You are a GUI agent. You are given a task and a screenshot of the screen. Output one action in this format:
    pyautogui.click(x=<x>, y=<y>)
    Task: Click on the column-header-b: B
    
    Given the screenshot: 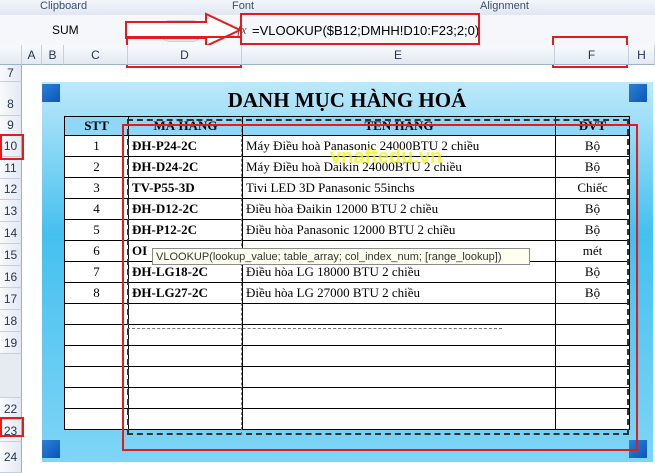 What is the action you would take?
    pyautogui.click(x=53, y=55)
    